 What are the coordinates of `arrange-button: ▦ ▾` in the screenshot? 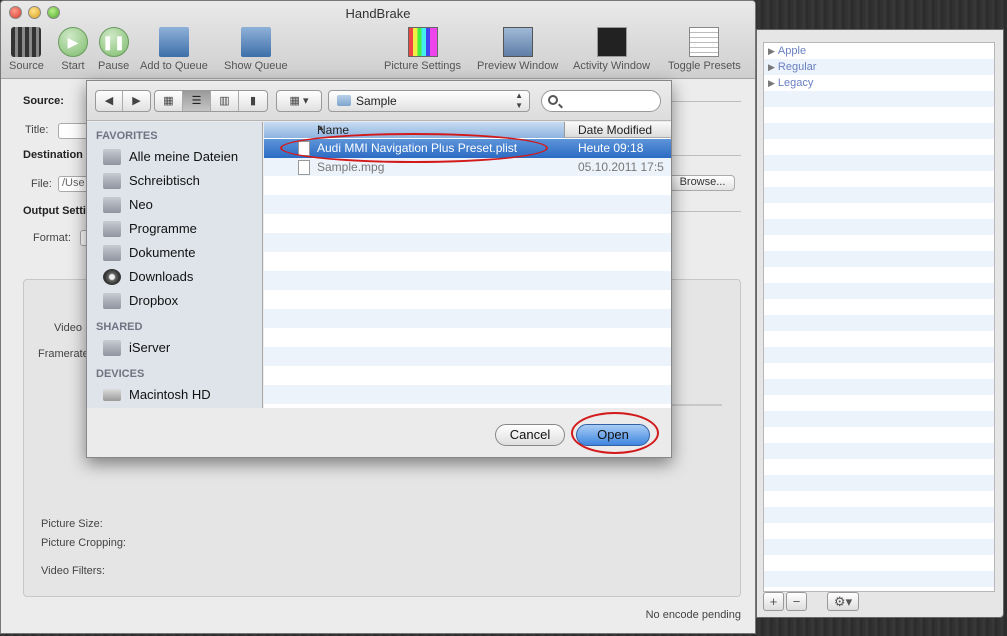 It's located at (299, 101).